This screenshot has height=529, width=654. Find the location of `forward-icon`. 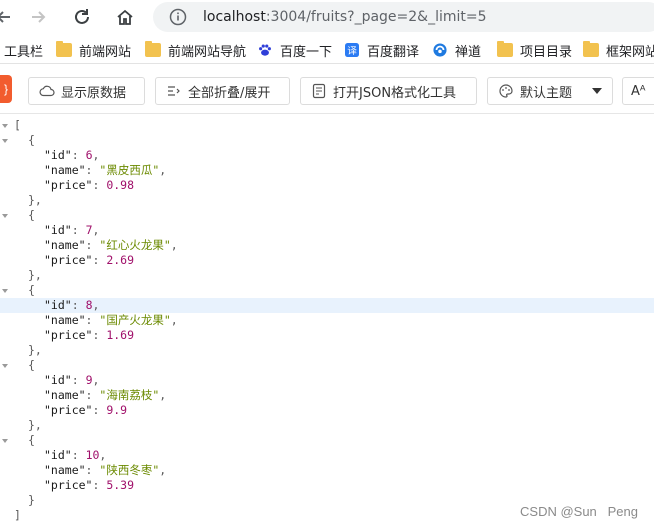

forward-icon is located at coordinates (38, 17).